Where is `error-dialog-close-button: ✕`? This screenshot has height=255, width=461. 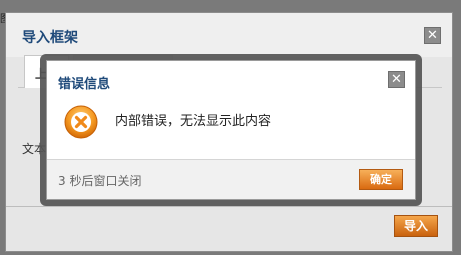 error-dialog-close-button: ✕ is located at coordinates (396, 79).